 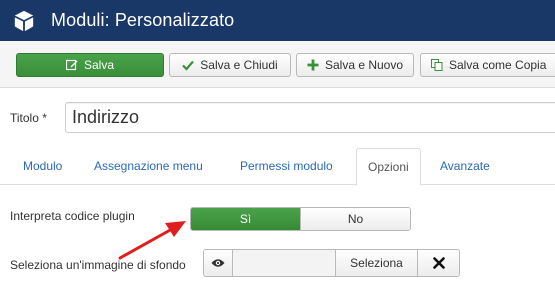 I want to click on save-new-button: Salva e Nuovo, so click(x=355, y=65).